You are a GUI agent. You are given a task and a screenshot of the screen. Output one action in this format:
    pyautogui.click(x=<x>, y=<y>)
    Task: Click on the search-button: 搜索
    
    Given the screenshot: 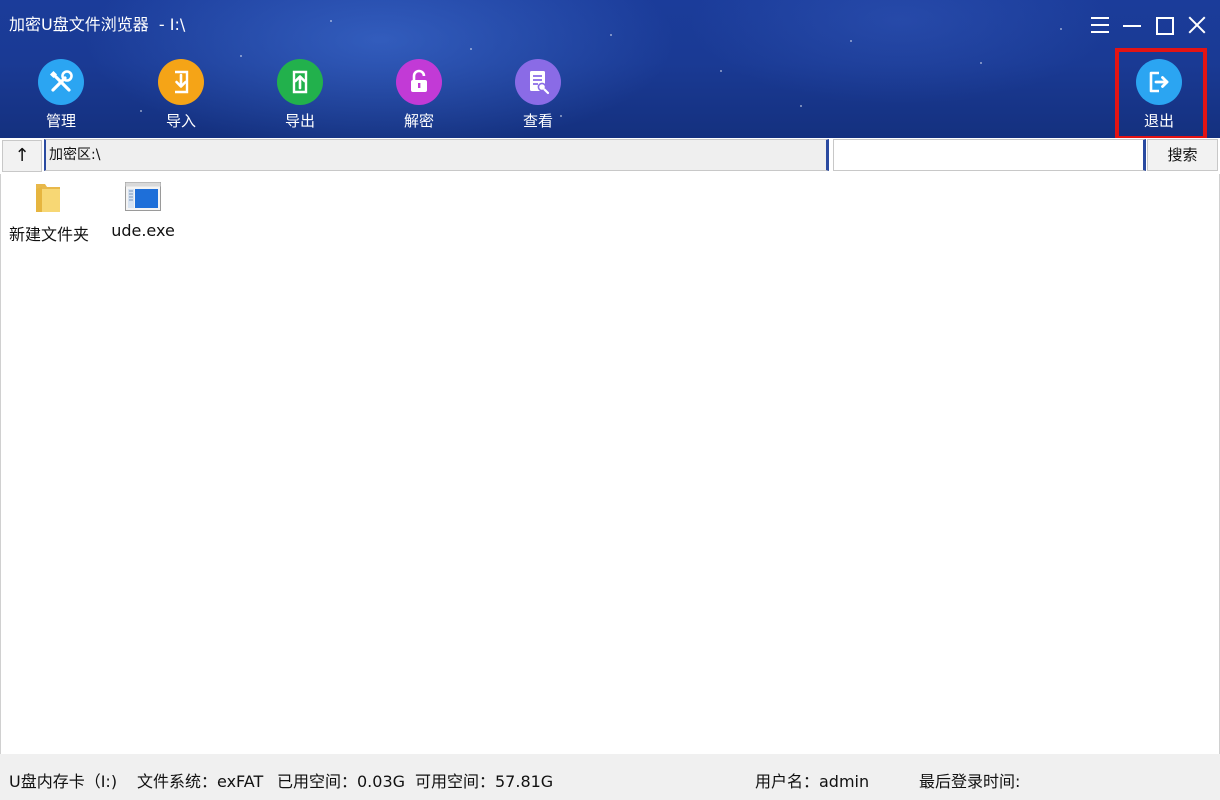 What is the action you would take?
    pyautogui.click(x=1182, y=155)
    